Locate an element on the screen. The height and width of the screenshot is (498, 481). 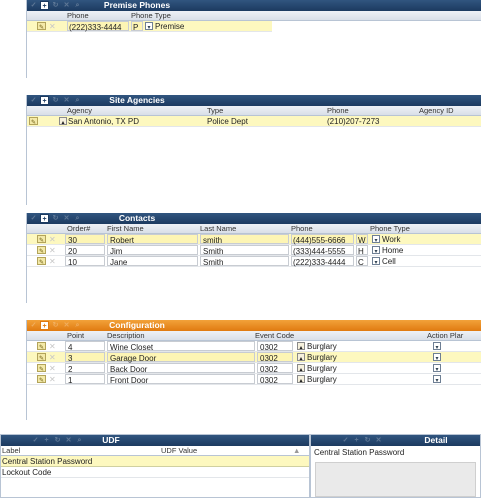
table-row: Central Station Password is located at coordinates (155, 461).